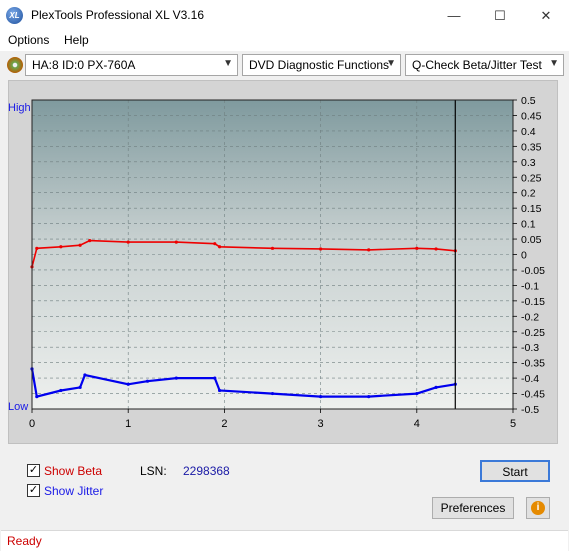 This screenshot has height=551, width=569. What do you see at coordinates (528, 225) in the screenshot?
I see `y-tick-label: 0.1` at bounding box center [528, 225].